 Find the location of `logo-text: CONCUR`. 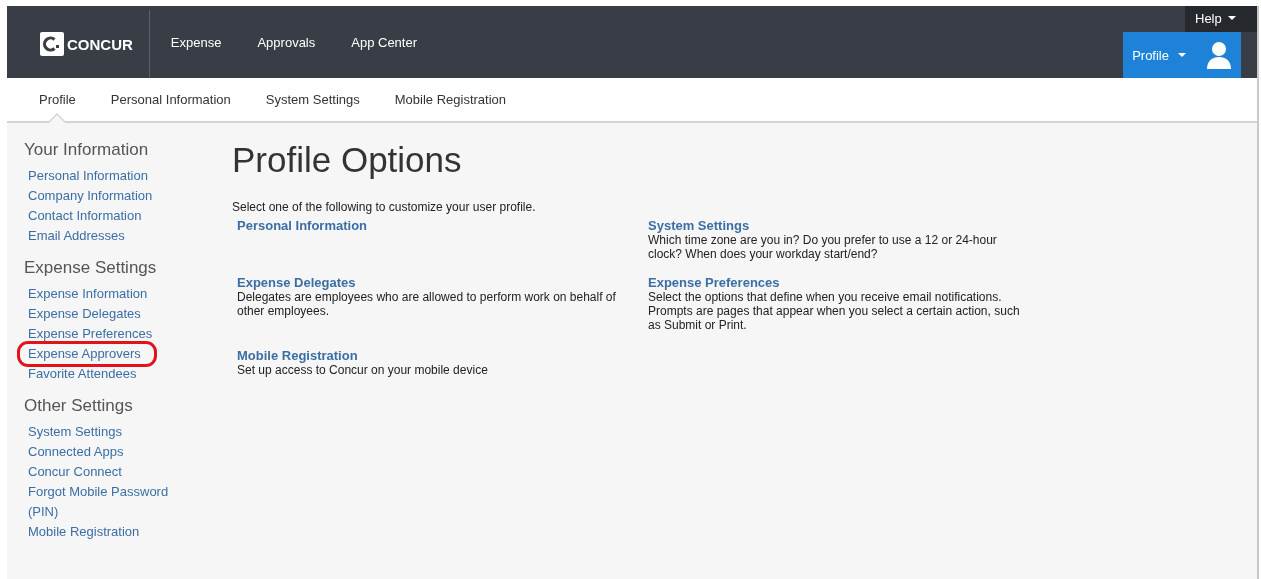

logo-text: CONCUR is located at coordinates (100, 44).